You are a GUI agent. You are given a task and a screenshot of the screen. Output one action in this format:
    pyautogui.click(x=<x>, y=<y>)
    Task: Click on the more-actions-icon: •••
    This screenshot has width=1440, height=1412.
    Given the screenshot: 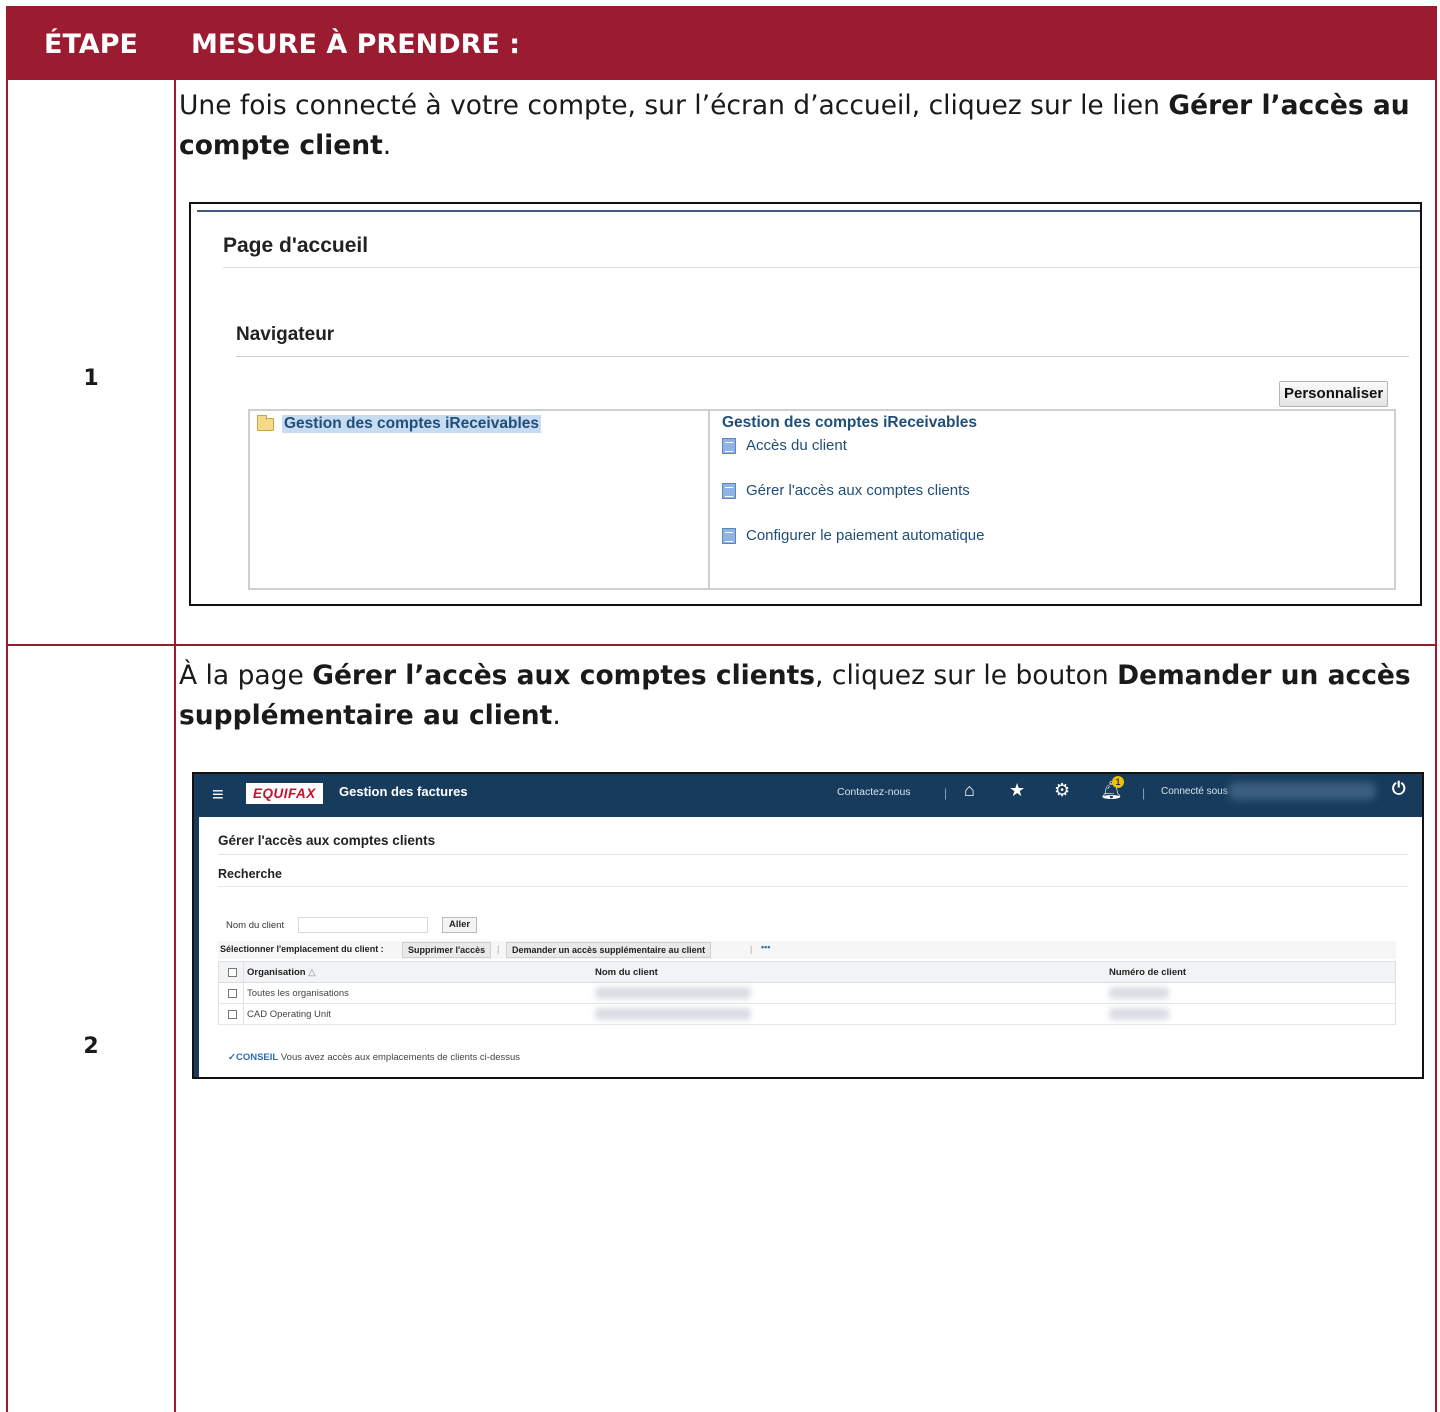 What is the action you would take?
    pyautogui.click(x=765, y=947)
    